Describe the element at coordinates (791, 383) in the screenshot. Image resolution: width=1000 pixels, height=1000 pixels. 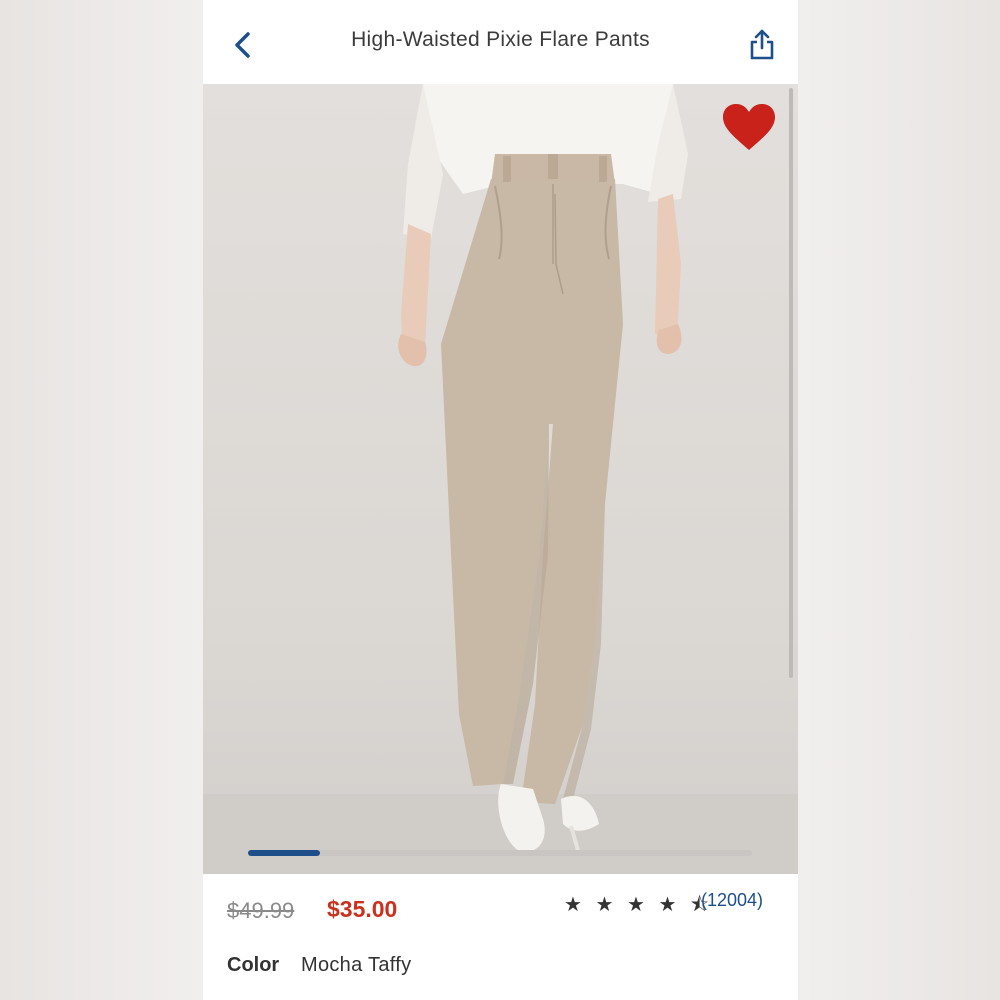
I see `vertical-scrollbar` at that location.